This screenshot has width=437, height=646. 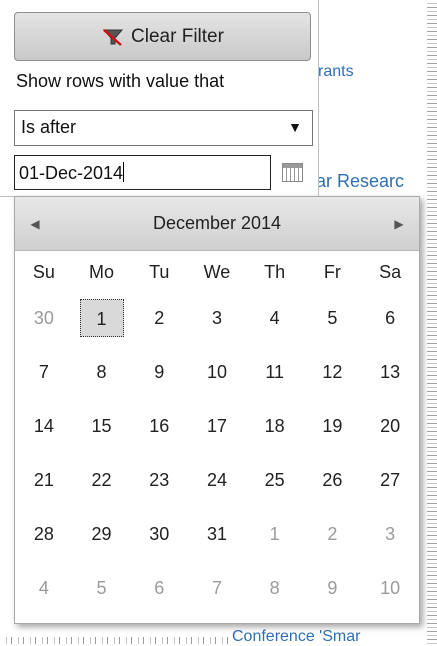 I want to click on text-caret, so click(x=124, y=172).